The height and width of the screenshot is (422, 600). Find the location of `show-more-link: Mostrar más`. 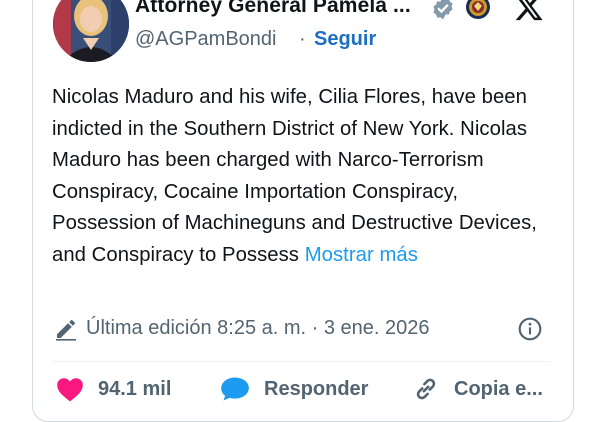

show-more-link: Mostrar más is located at coordinates (361, 255).